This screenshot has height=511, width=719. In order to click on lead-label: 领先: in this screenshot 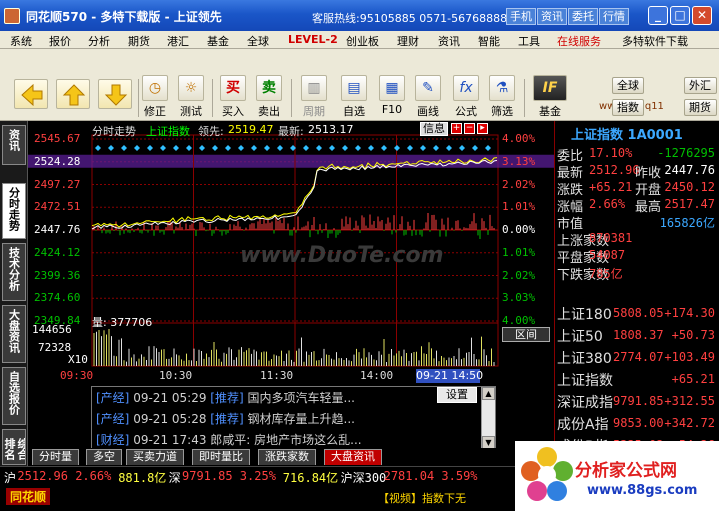, I will do `click(211, 131)`.